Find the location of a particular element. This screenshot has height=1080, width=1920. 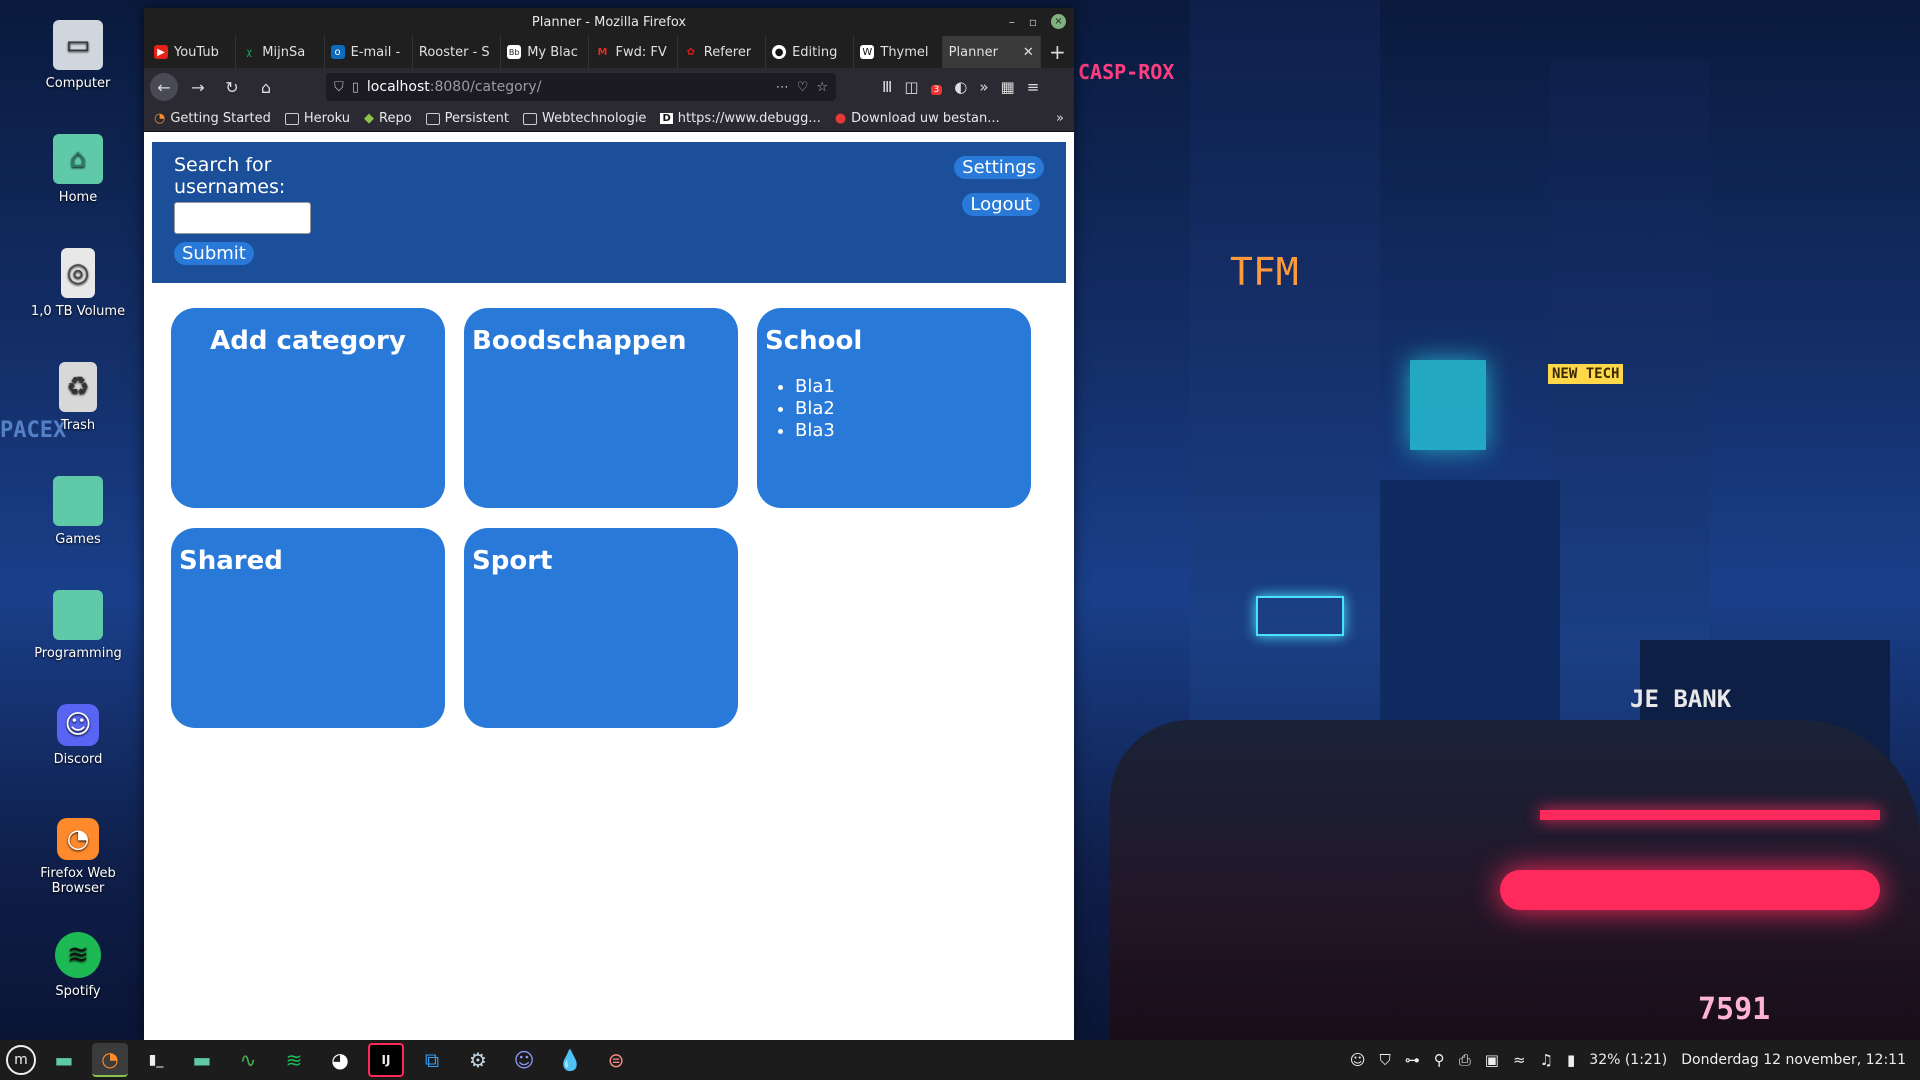

category-card: Sport is located at coordinates (601, 628).